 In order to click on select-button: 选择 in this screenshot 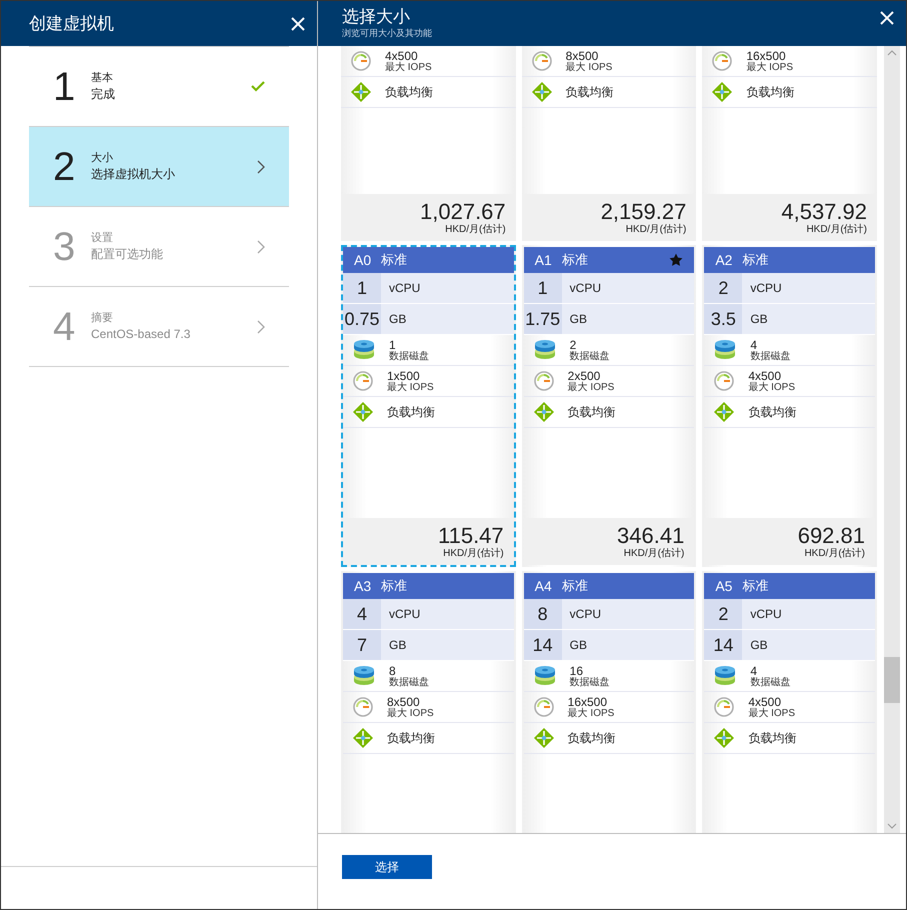, I will do `click(387, 867)`.